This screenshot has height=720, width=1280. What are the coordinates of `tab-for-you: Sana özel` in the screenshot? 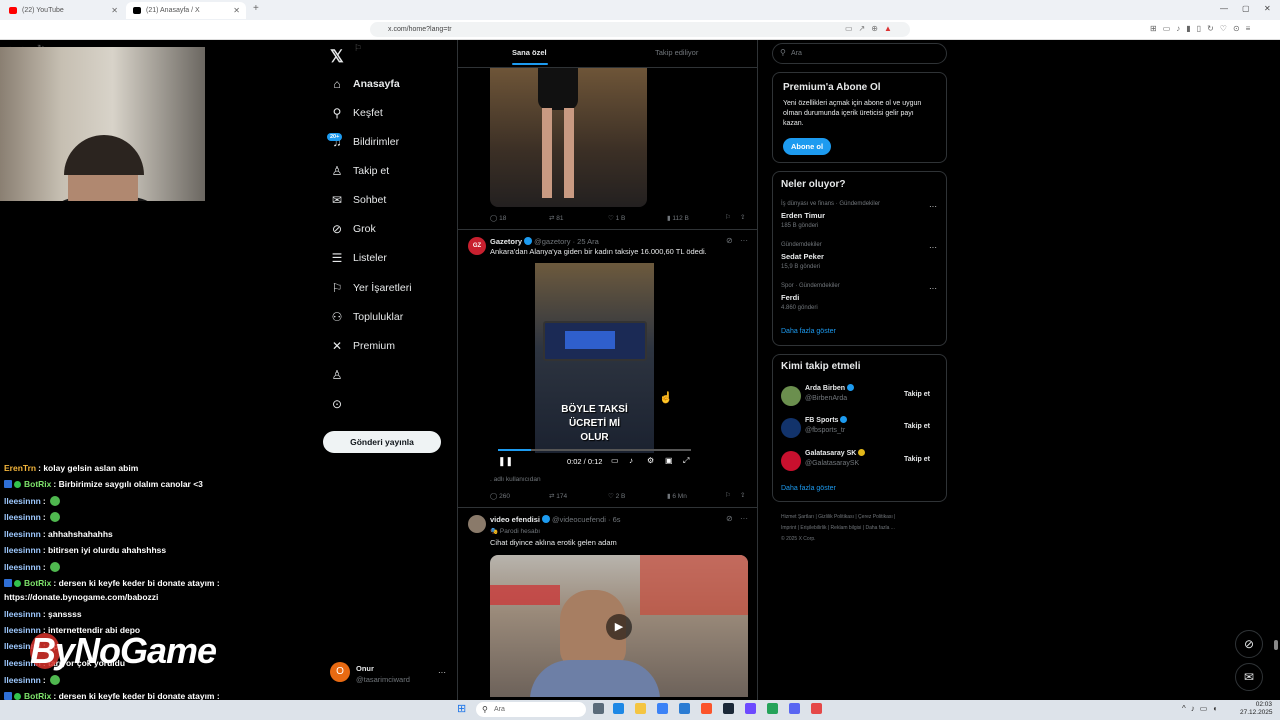 It's located at (529, 52).